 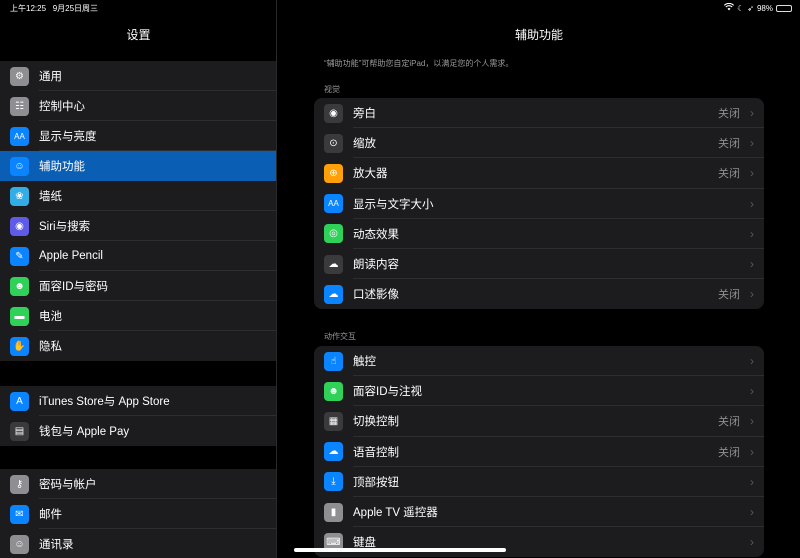 What do you see at coordinates (376, 265) in the screenshot?
I see `settings-row-label: 朗读内容` at bounding box center [376, 265].